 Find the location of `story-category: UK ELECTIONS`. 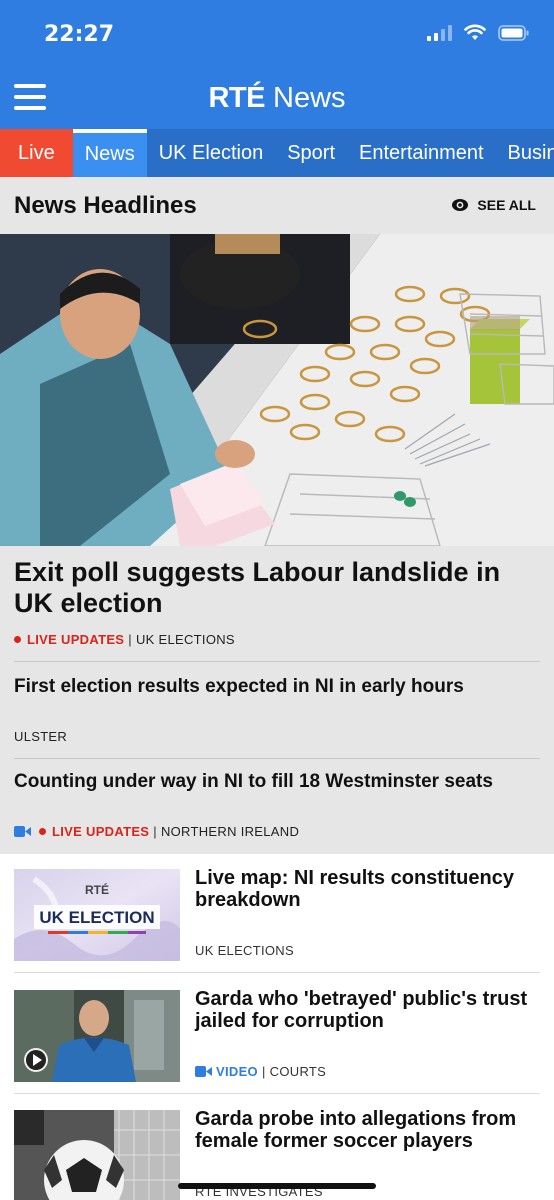

story-category: UK ELECTIONS is located at coordinates (244, 950).